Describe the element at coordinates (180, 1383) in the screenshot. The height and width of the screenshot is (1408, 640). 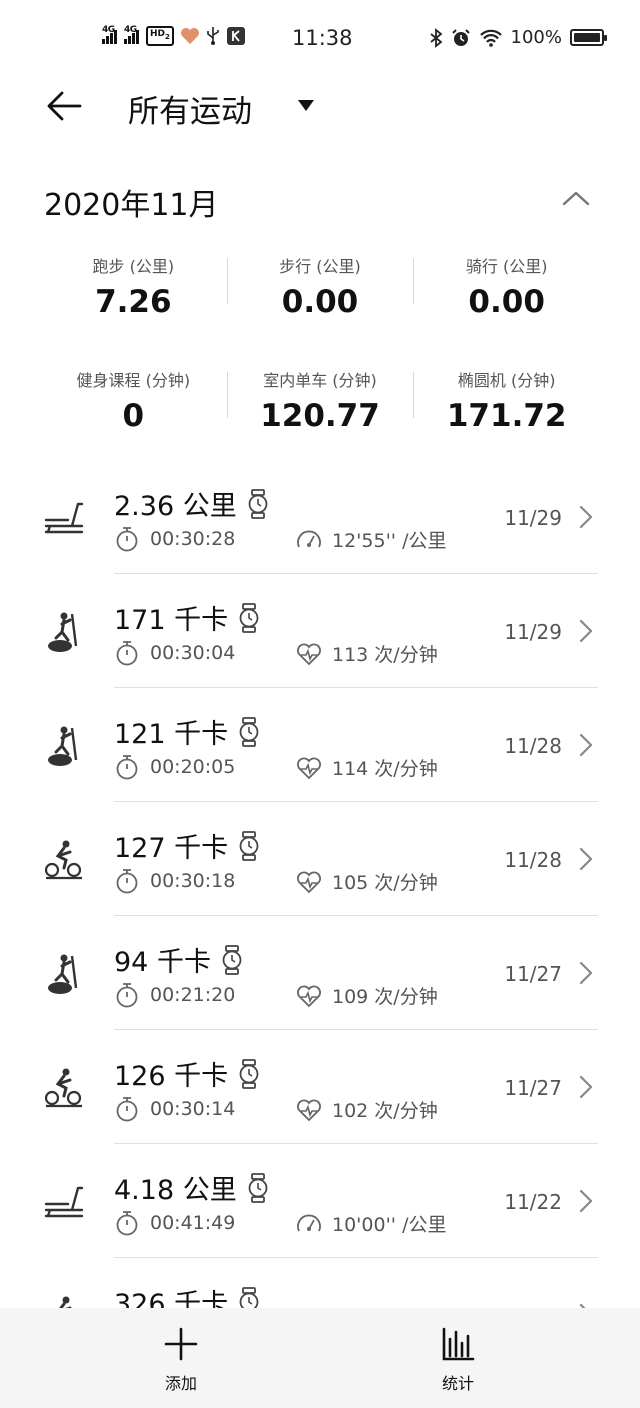
I see `add-label: 添加` at that location.